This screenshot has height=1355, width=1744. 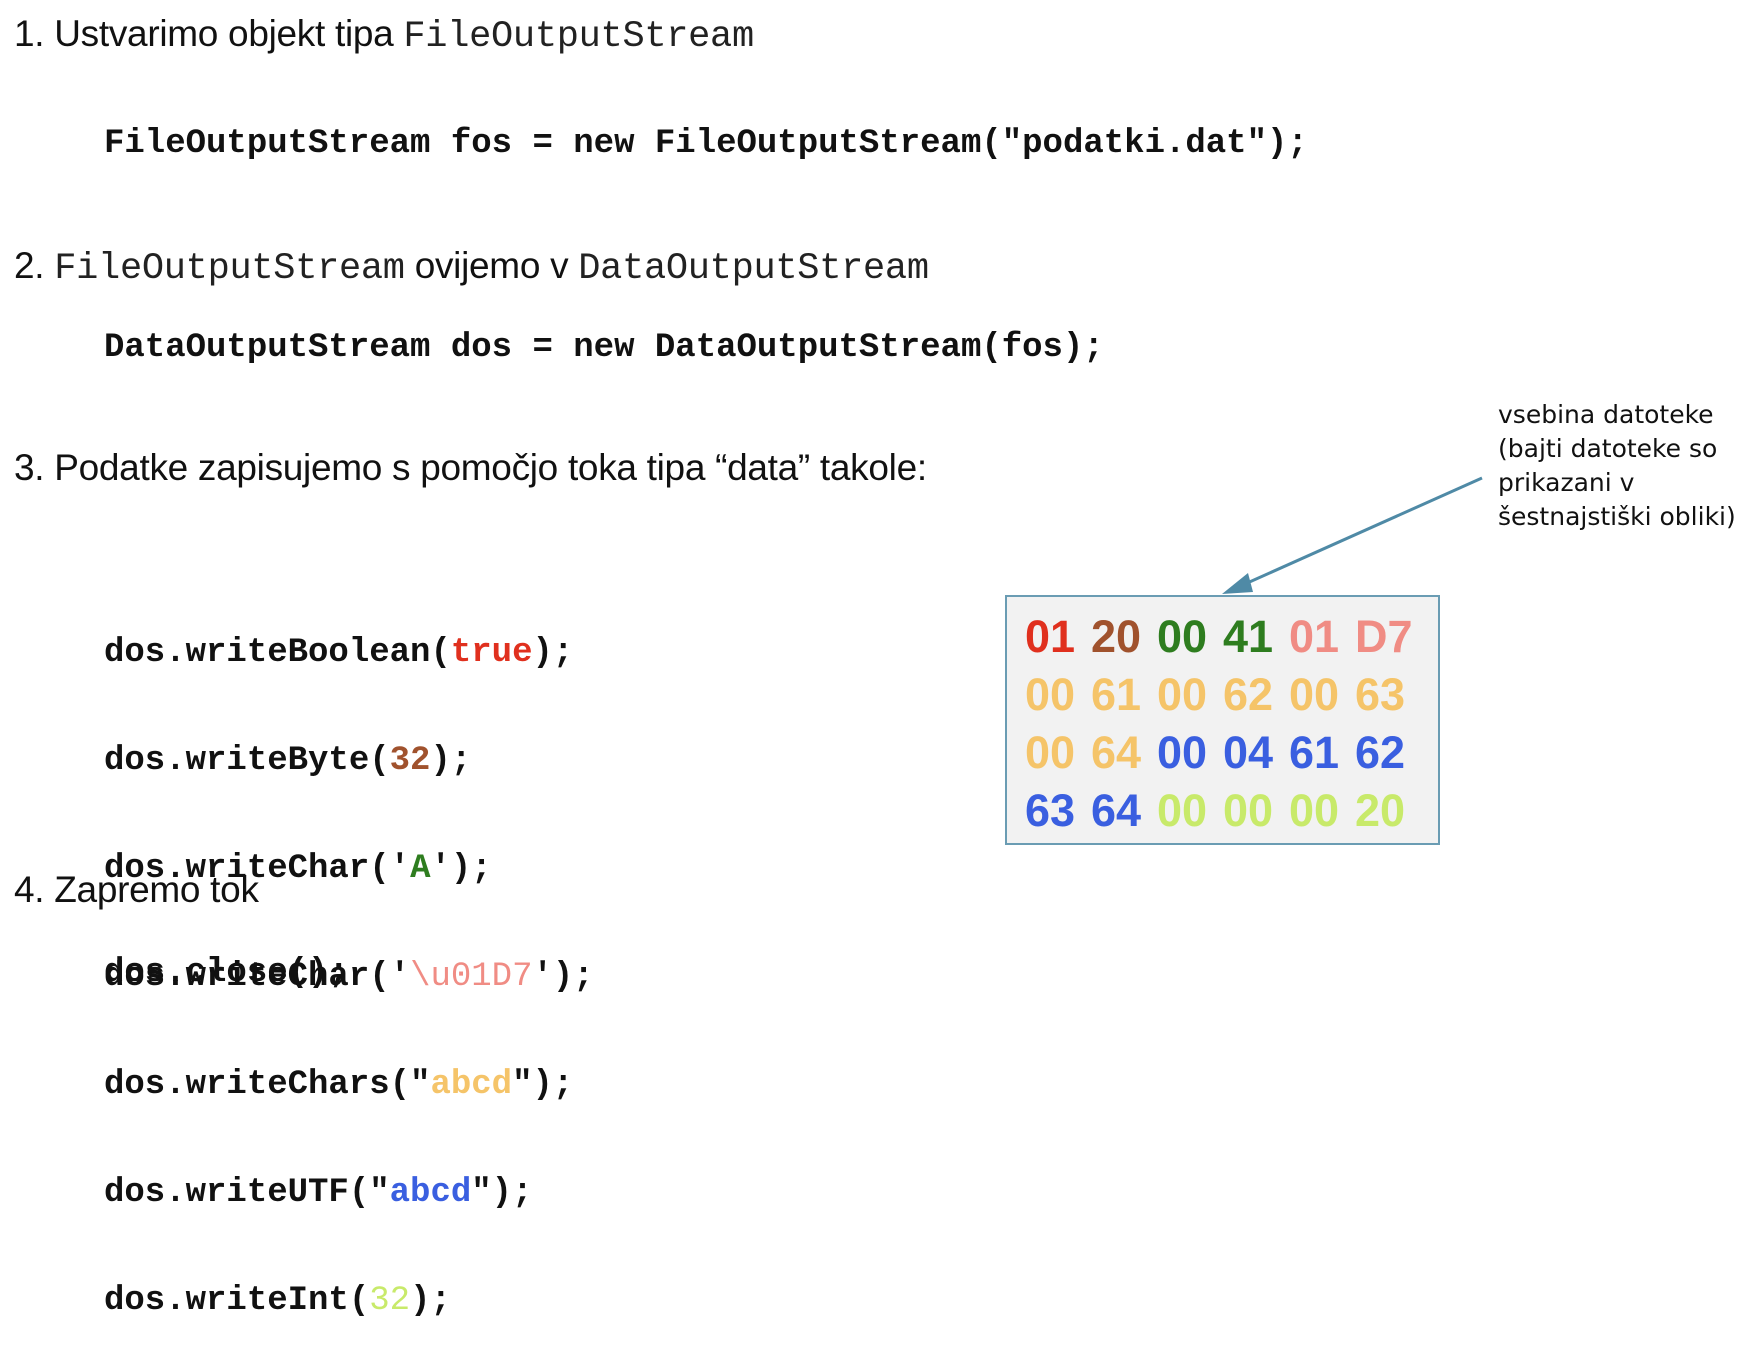 What do you see at coordinates (267, 1085) in the screenshot?
I see `code-prefix: dos.writeChars("` at bounding box center [267, 1085].